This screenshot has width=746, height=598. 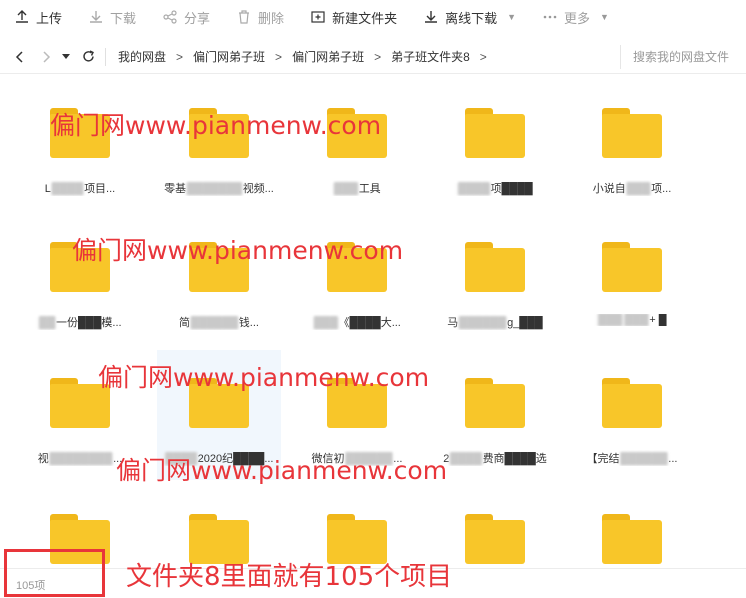 What do you see at coordinates (318, 17) in the screenshot?
I see `new-folder-icon` at bounding box center [318, 17].